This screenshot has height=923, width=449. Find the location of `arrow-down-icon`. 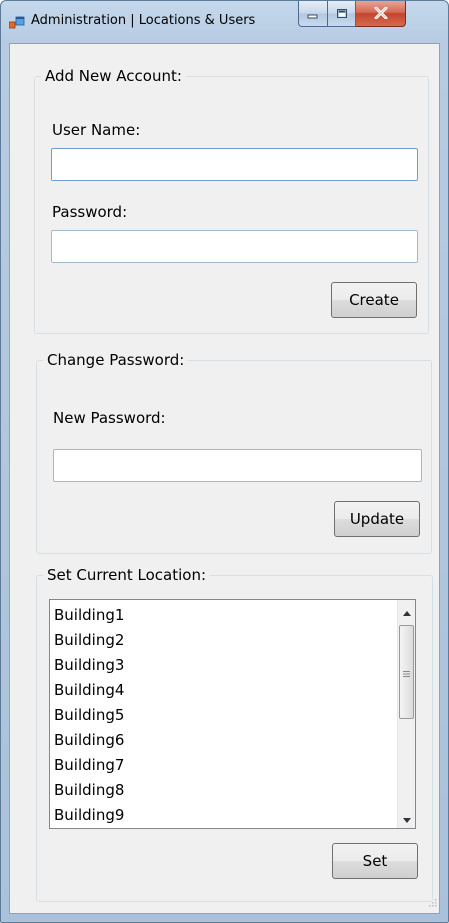

arrow-down-icon is located at coordinates (406, 817).